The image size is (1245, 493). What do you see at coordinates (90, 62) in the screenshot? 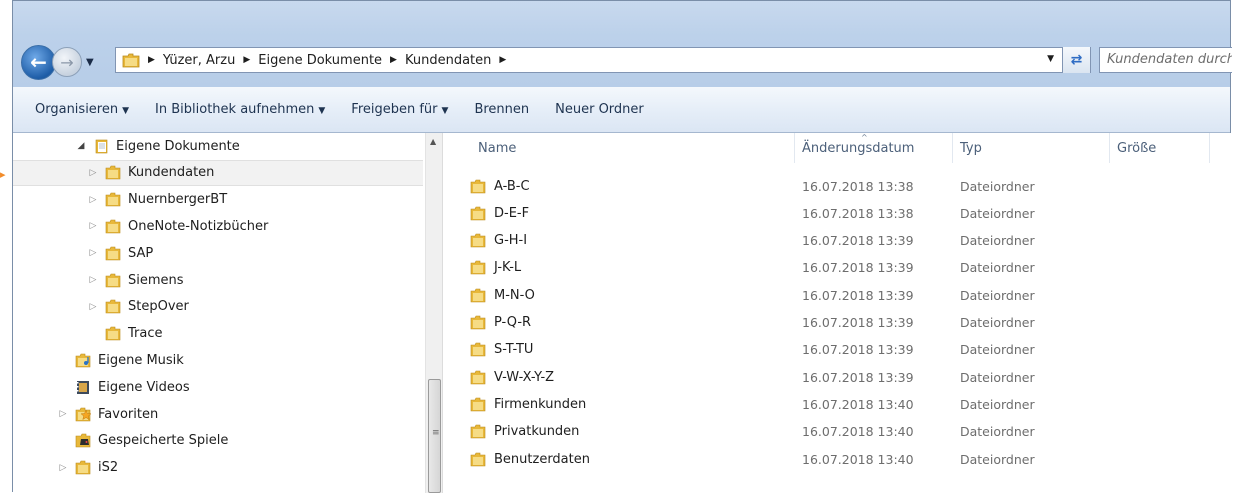
I see `recent-pages-dropdown-icon: ▼` at bounding box center [90, 62].